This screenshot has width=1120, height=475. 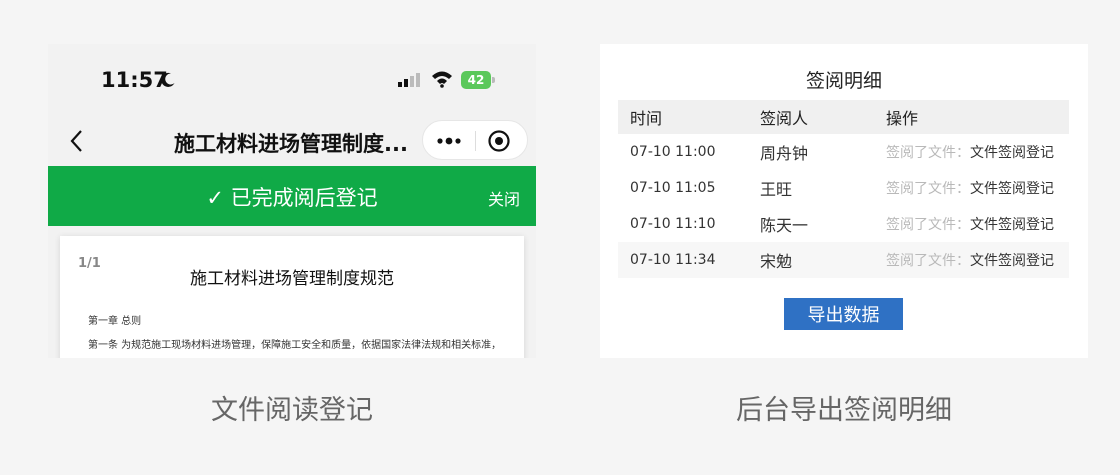 I want to click on column-header-person: 签阅人, so click(x=784, y=118).